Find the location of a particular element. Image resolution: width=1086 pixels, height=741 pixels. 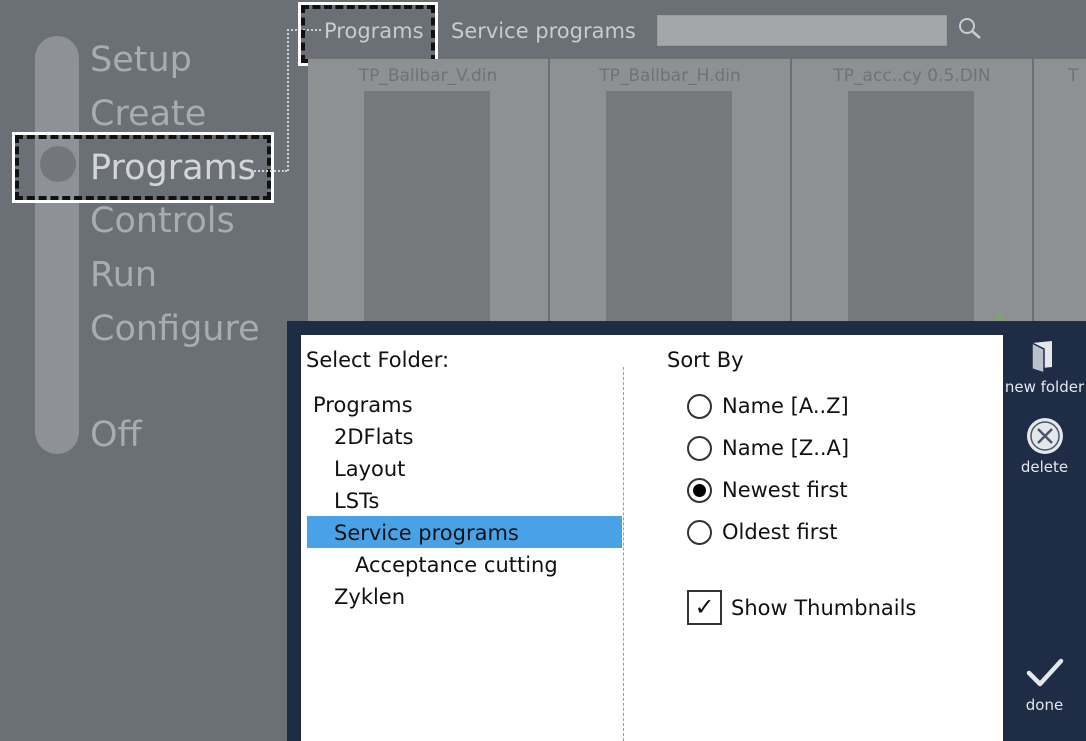

radio-label: Newest first is located at coordinates (785, 490).